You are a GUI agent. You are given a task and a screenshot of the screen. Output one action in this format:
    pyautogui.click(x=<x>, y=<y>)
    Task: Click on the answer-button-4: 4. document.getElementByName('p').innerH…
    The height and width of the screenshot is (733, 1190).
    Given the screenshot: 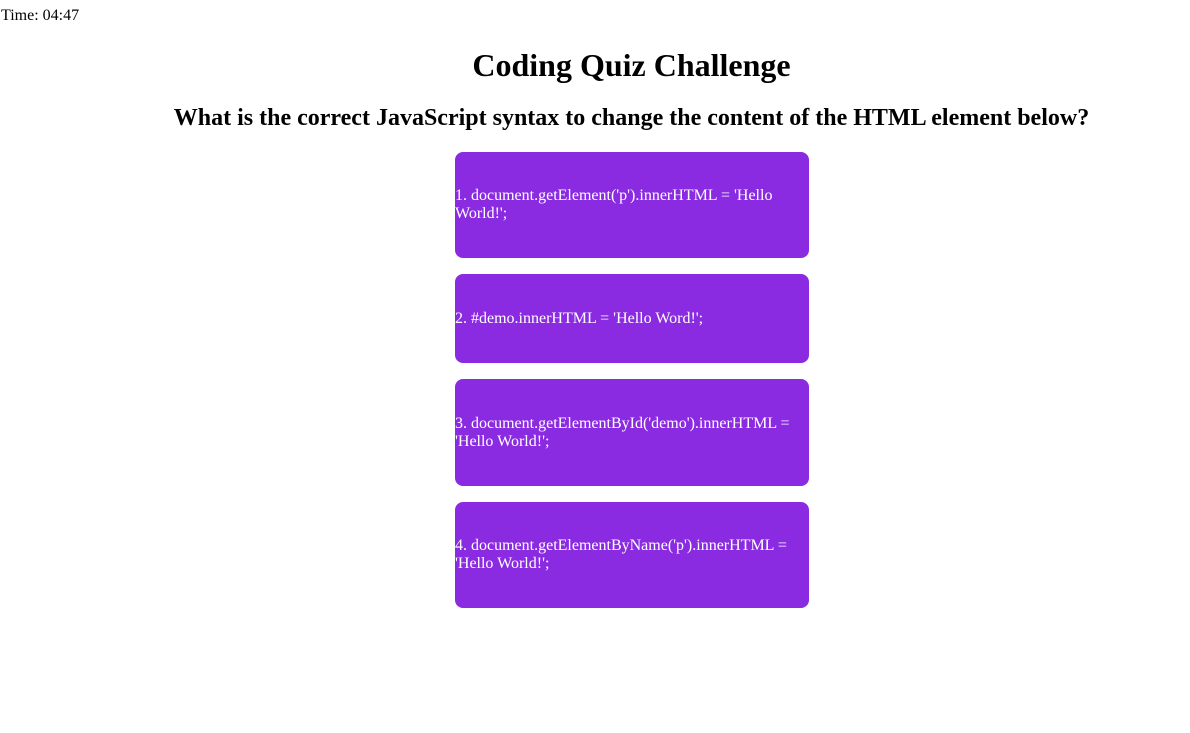 What is the action you would take?
    pyautogui.click(x=632, y=555)
    